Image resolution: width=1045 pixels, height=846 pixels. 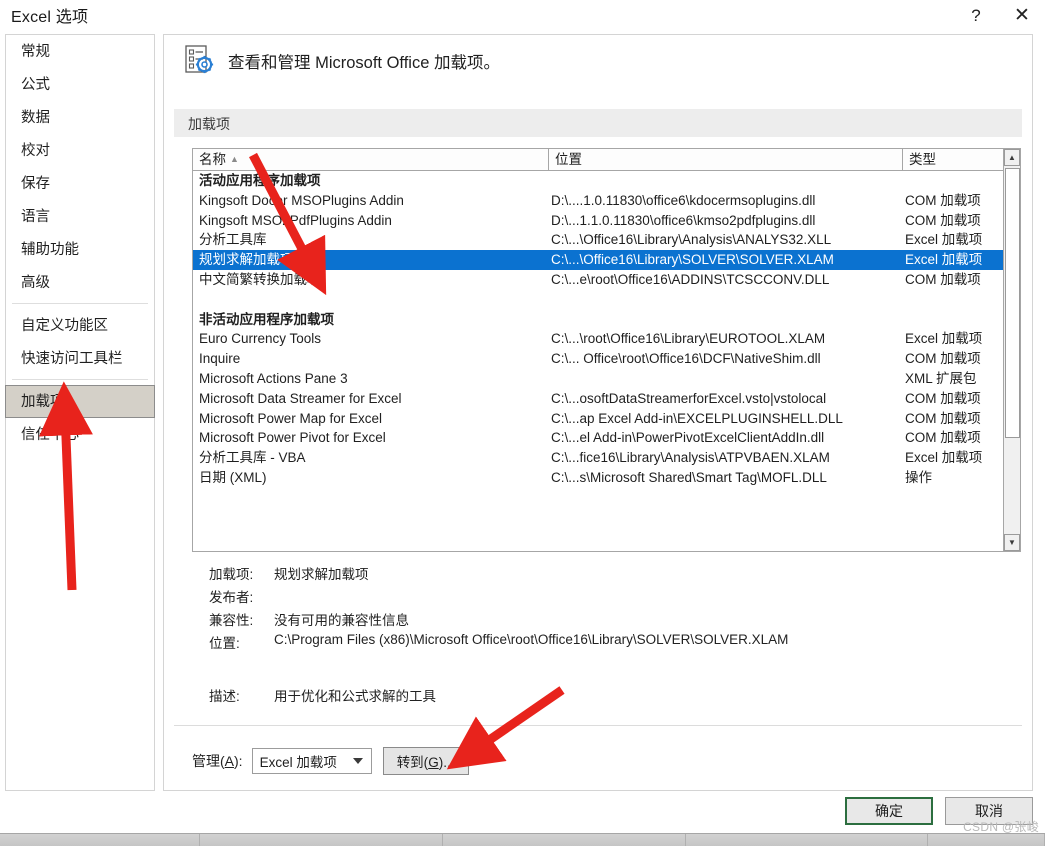 What do you see at coordinates (35, 118) in the screenshot?
I see `sidebar-item-label: 数据` at bounding box center [35, 118].